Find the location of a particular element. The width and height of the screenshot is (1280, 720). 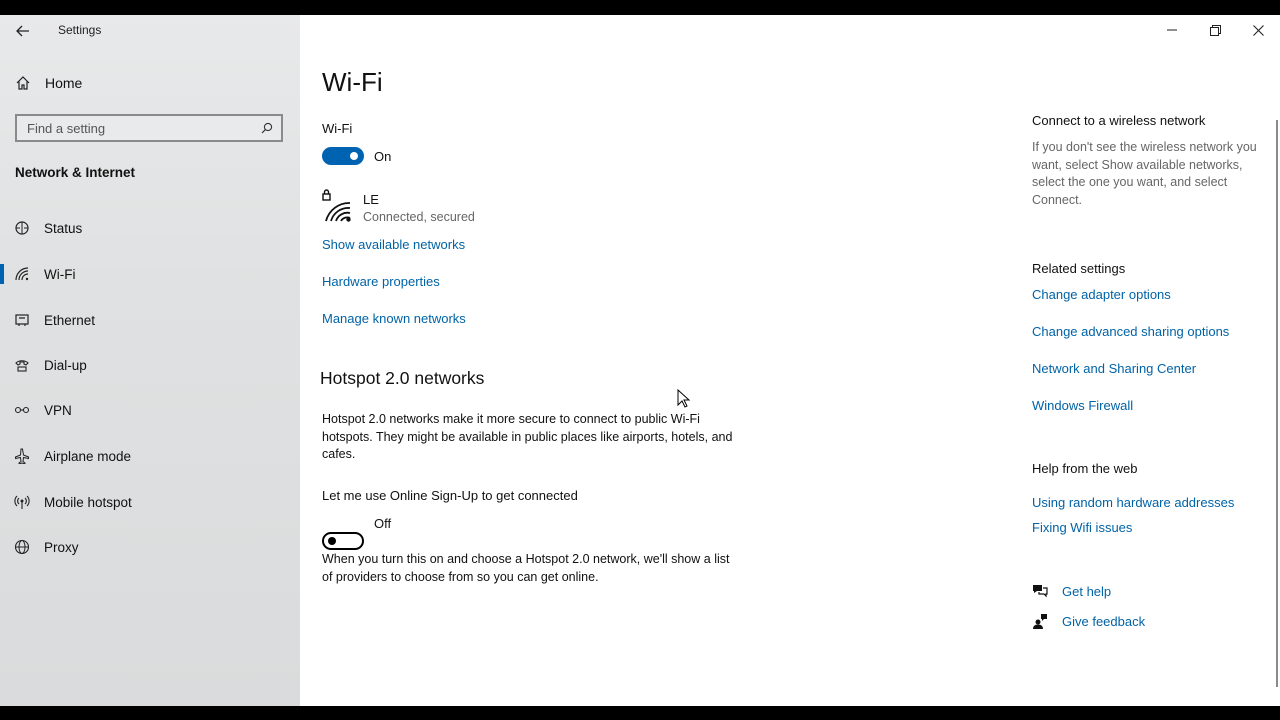

related-settings-heading: Related settings is located at coordinates (1079, 268).